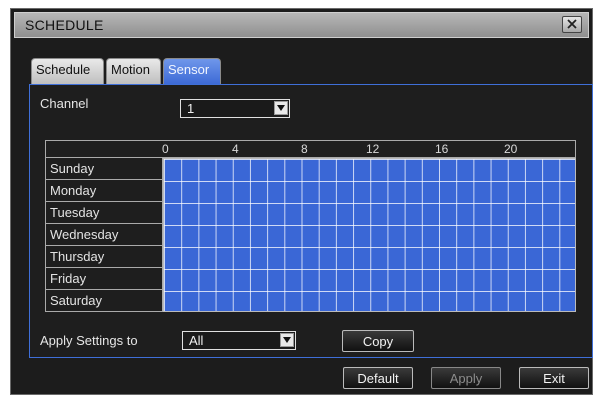  Describe the element at coordinates (89, 340) in the screenshot. I see `apply-settings-label: Apply Settings to` at that location.